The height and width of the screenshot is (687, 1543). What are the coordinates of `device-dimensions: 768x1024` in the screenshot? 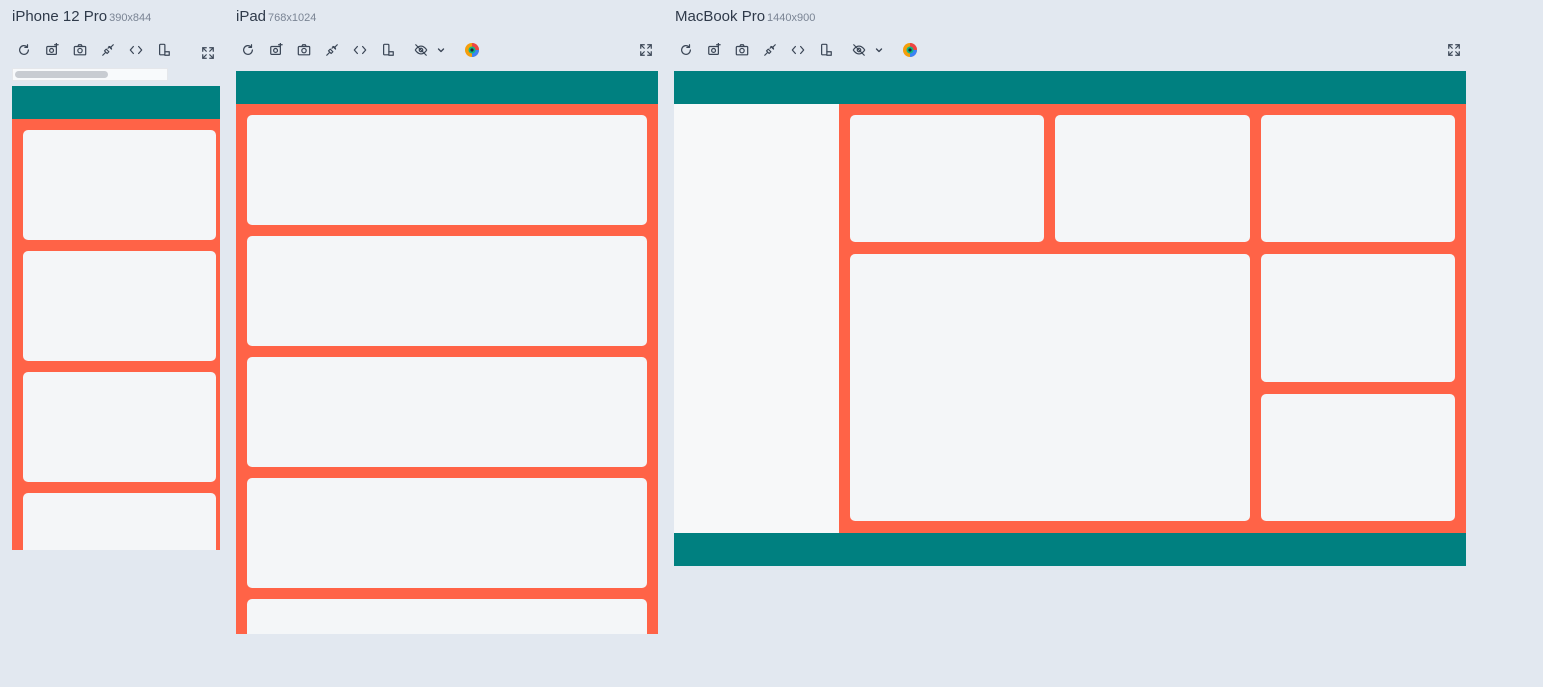 It's located at (292, 18).